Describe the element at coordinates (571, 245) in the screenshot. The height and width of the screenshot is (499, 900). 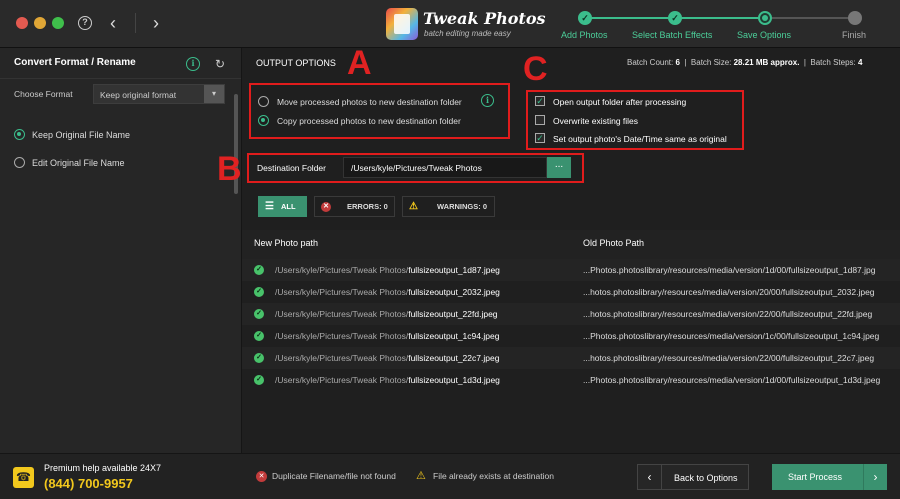
I see `table-header: New Photo path Old Photo Path` at that location.